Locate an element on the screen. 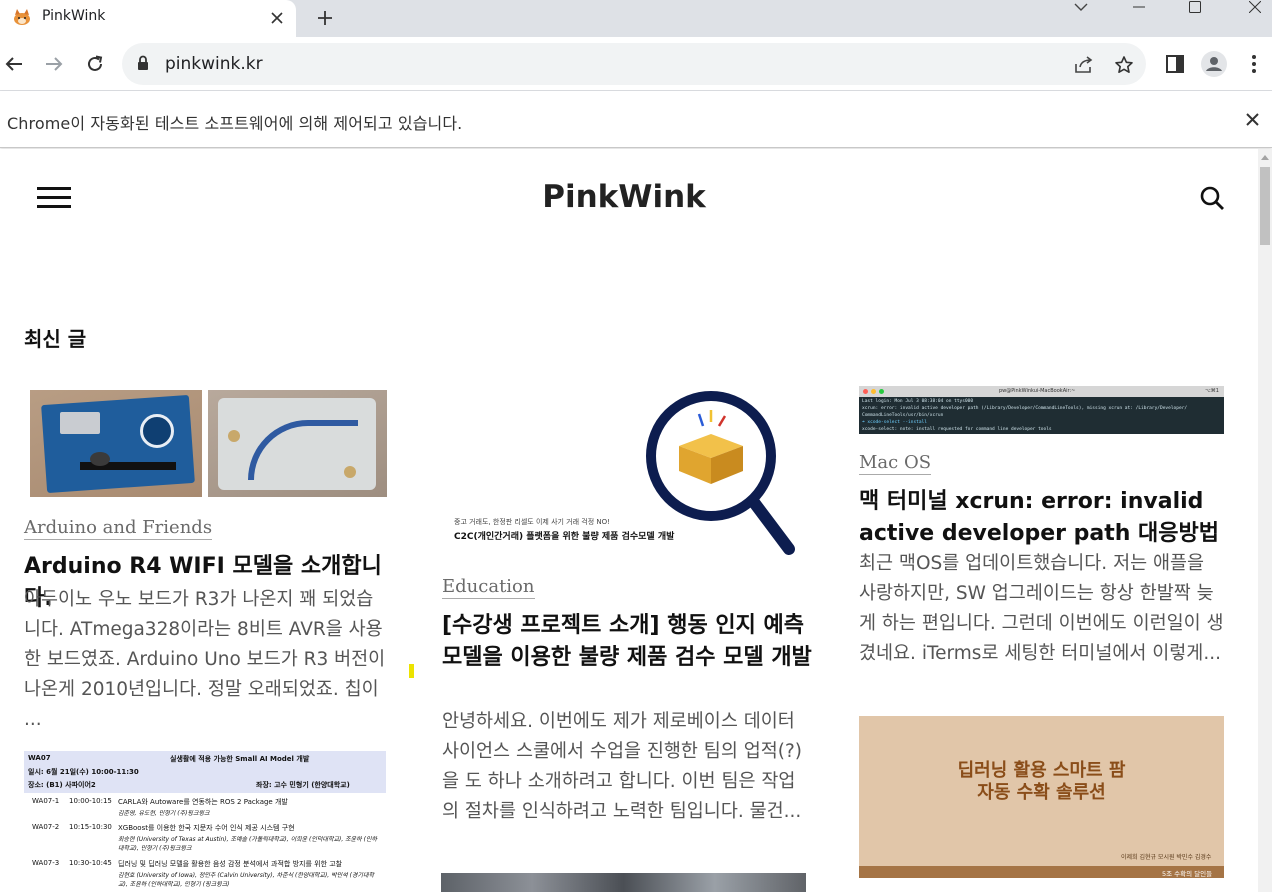 This screenshot has height=892, width=1272. url-text: pinkwink.kr is located at coordinates (214, 64).